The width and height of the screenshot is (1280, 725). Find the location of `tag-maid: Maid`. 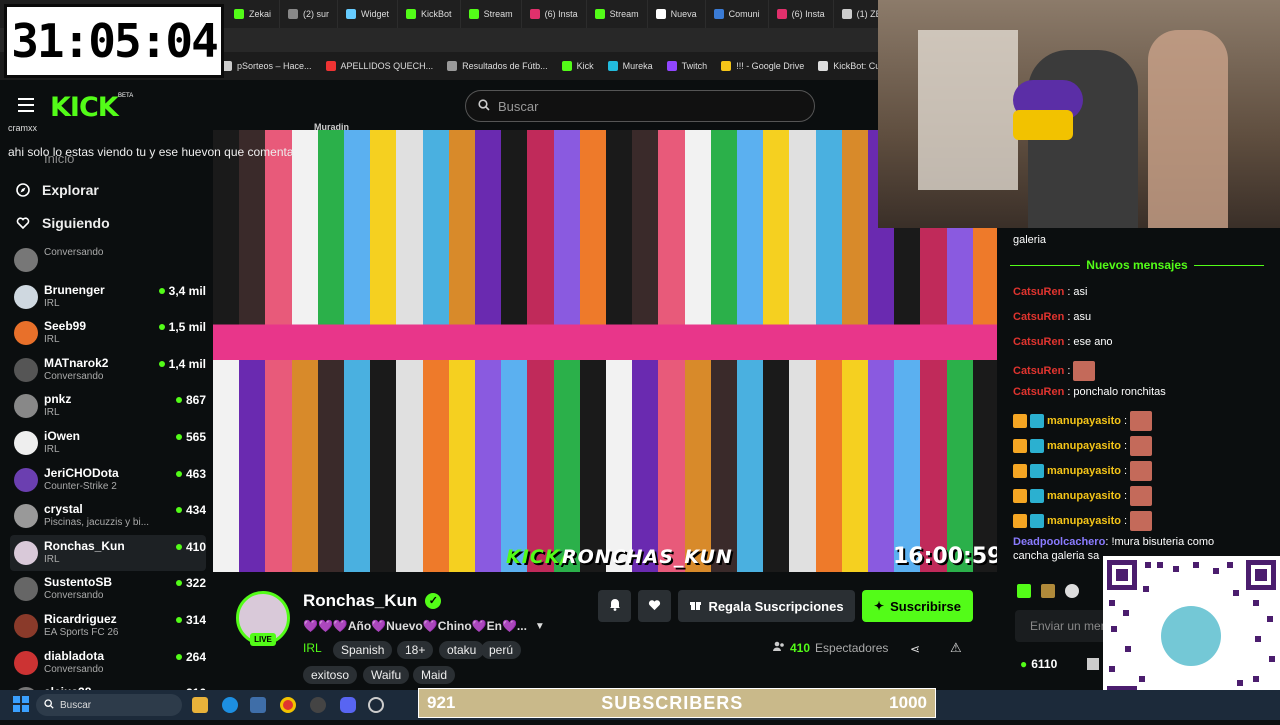

tag-maid: Maid is located at coordinates (434, 675).